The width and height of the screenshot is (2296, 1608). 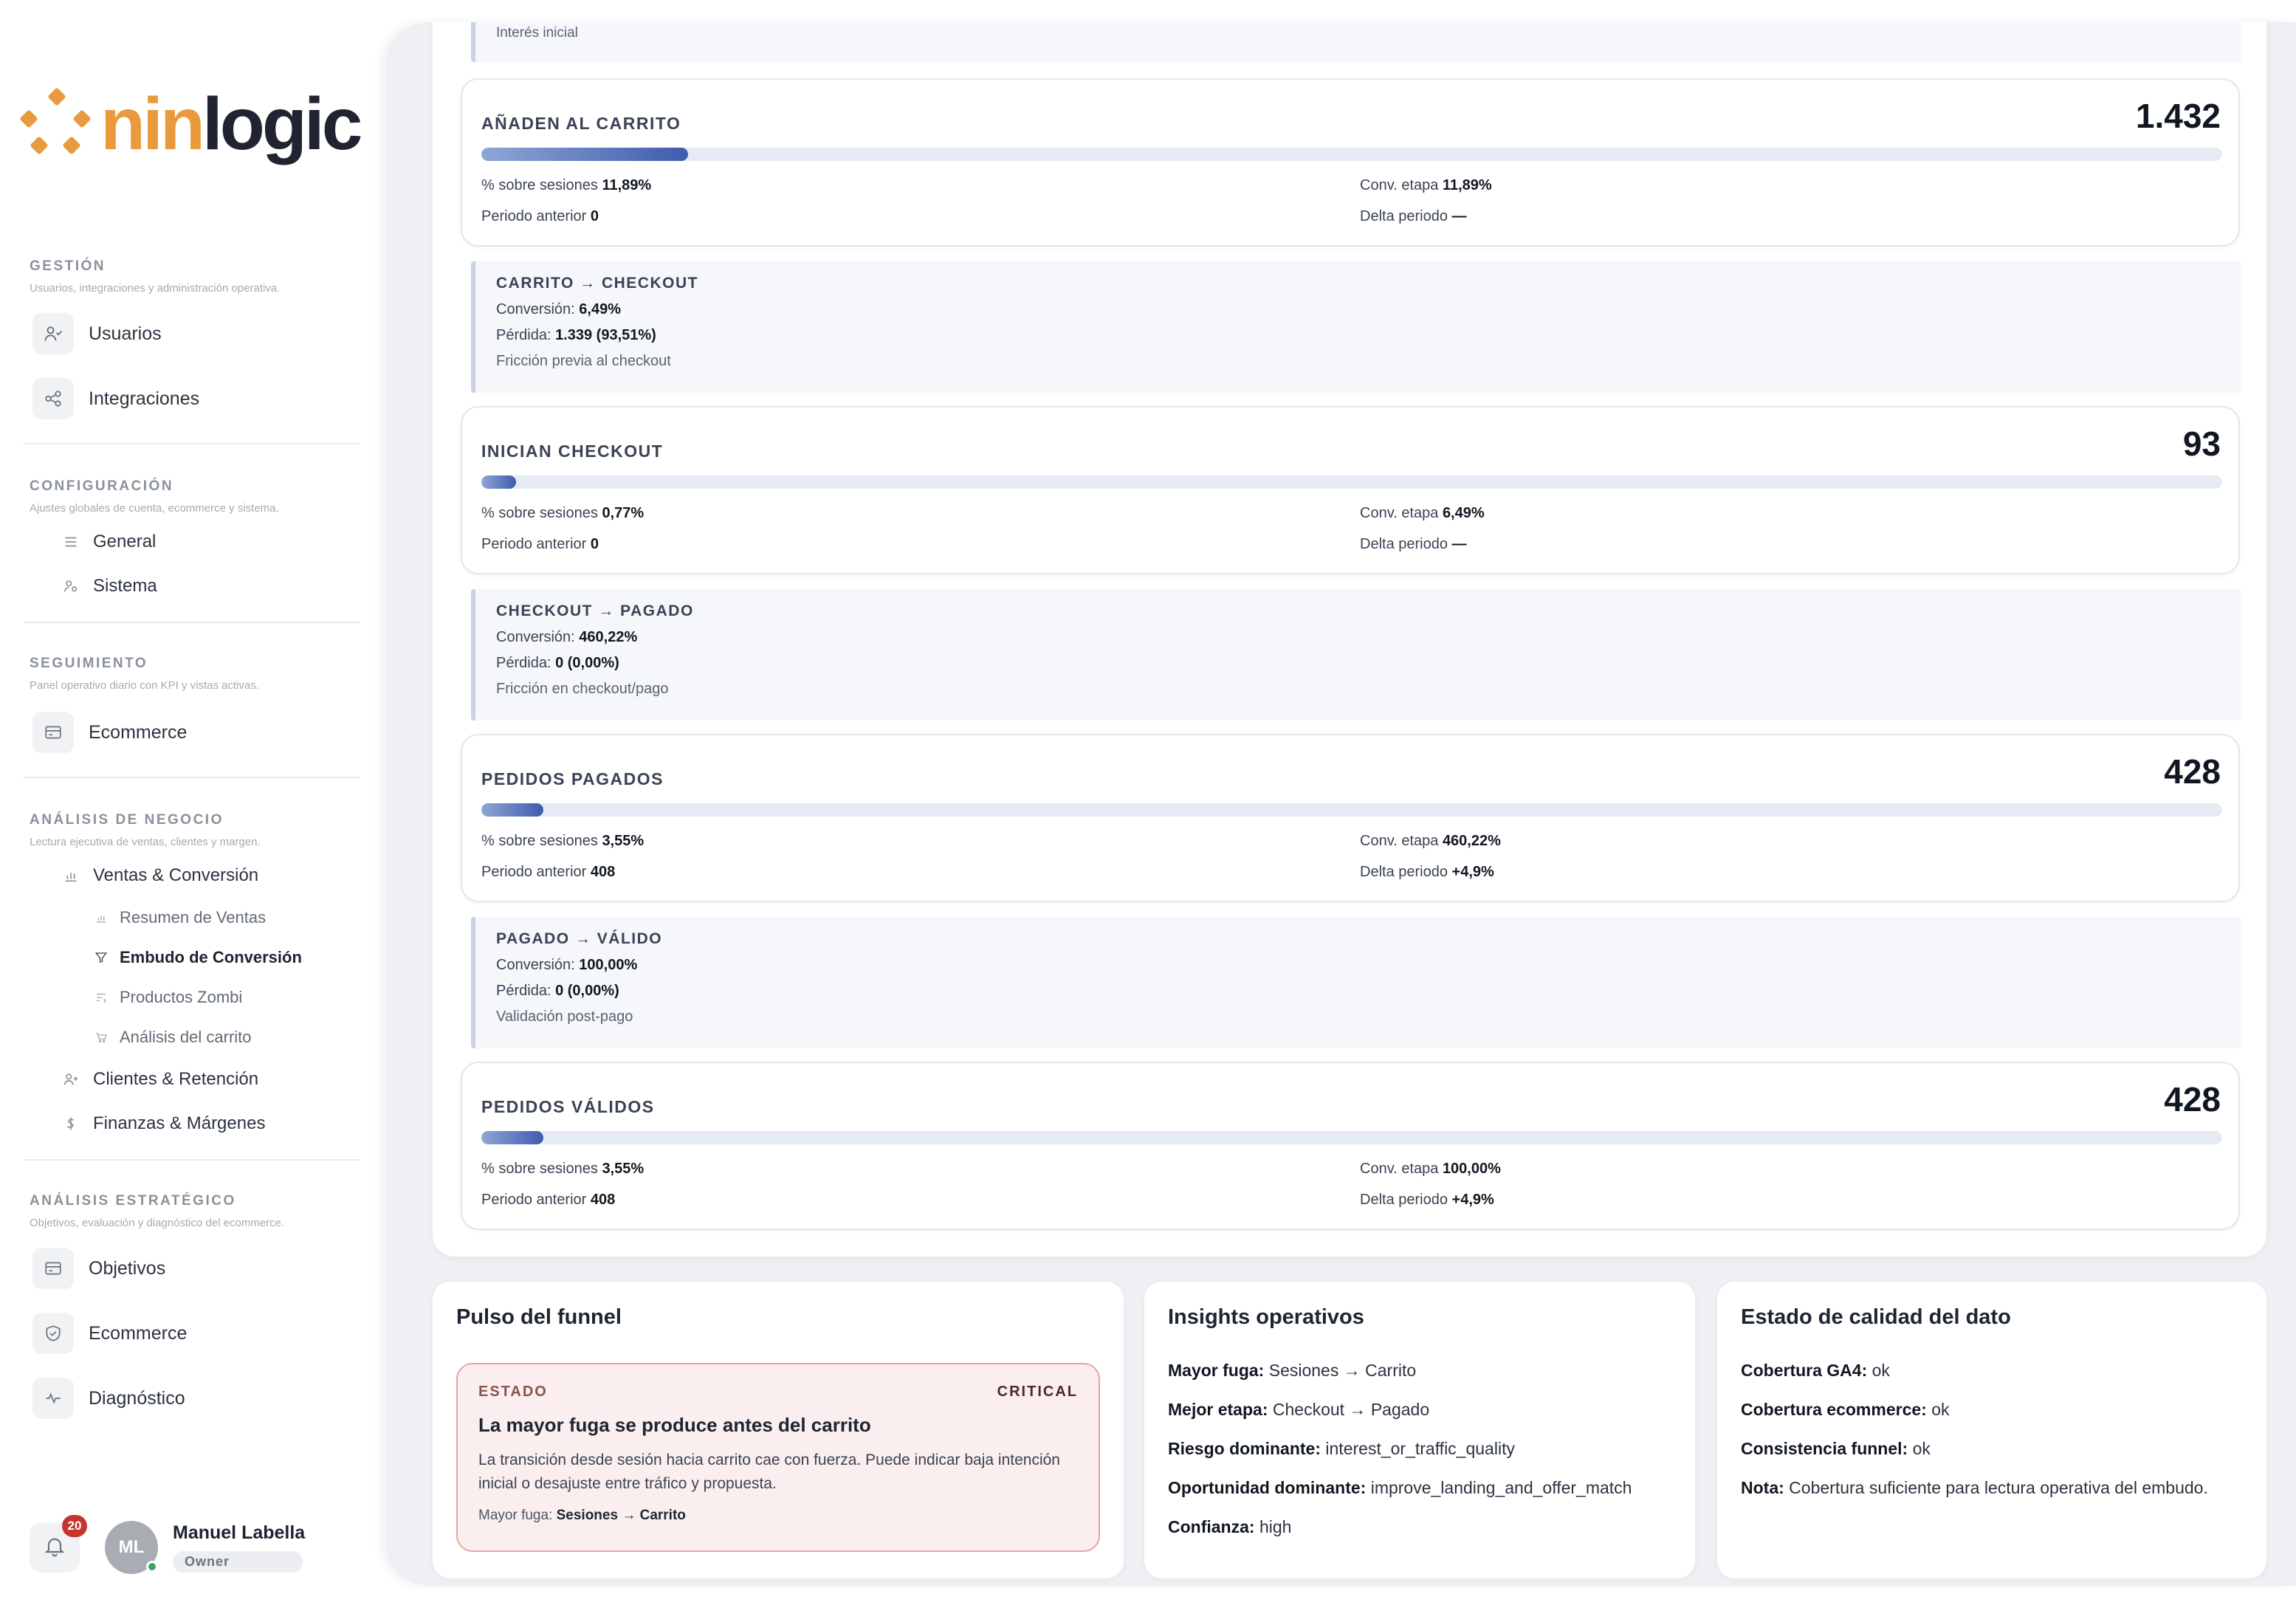 I want to click on sidebar-item-analisis-carrito: Análisis del carrito, so click(x=172, y=1038).